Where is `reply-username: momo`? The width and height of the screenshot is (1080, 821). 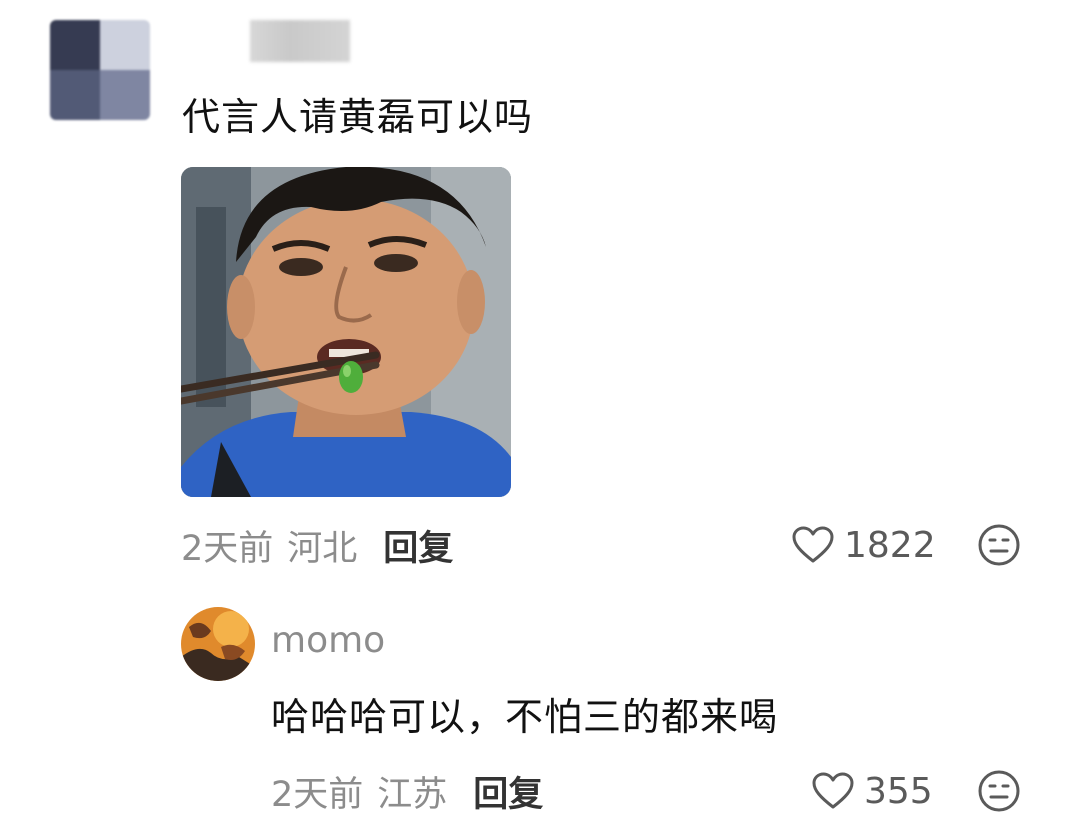 reply-username: momo is located at coordinates (328, 641).